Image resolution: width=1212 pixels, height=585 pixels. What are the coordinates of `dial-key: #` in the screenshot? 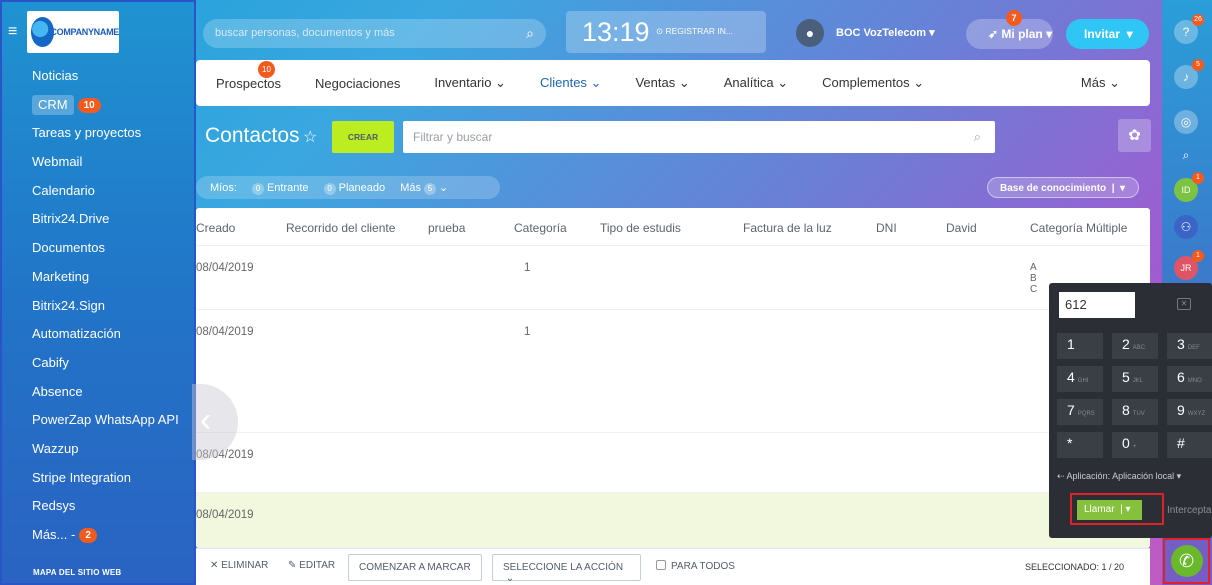 It's located at (1189, 445).